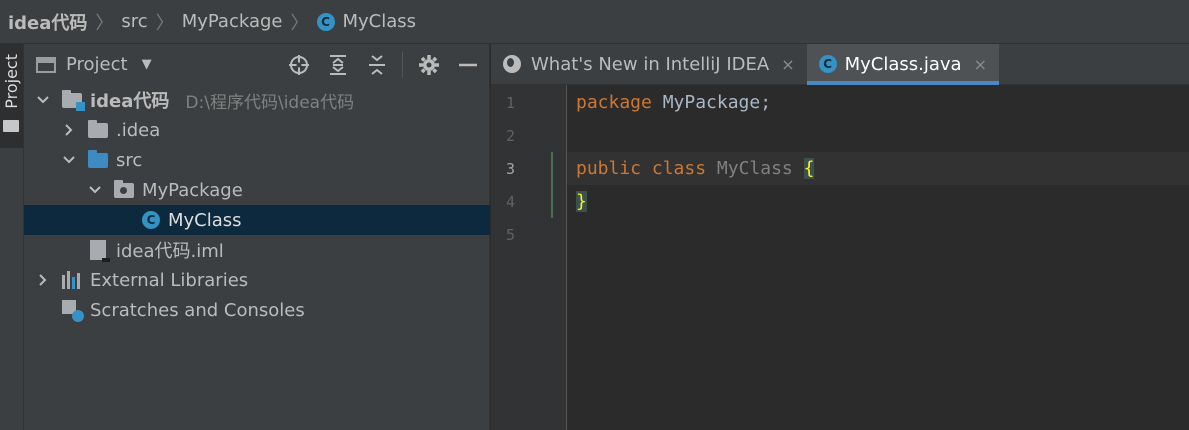  What do you see at coordinates (72, 280) in the screenshot?
I see `library-icon` at bounding box center [72, 280].